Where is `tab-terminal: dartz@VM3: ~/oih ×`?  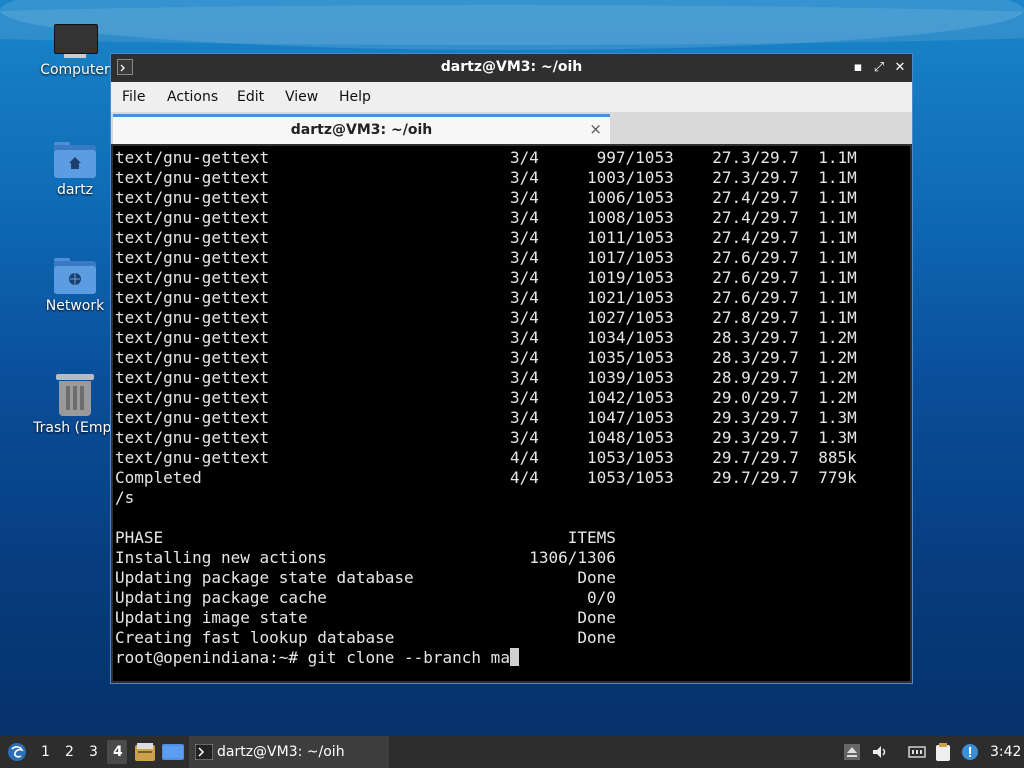
tab-terminal: dartz@VM3: ~/oih × is located at coordinates (361, 129).